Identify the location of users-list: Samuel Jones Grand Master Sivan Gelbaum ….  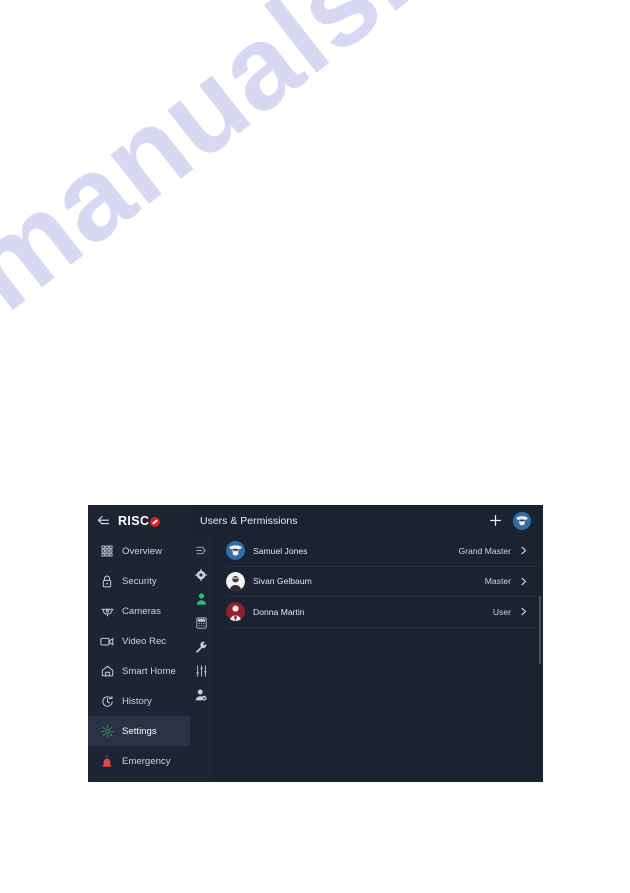
(377, 659).